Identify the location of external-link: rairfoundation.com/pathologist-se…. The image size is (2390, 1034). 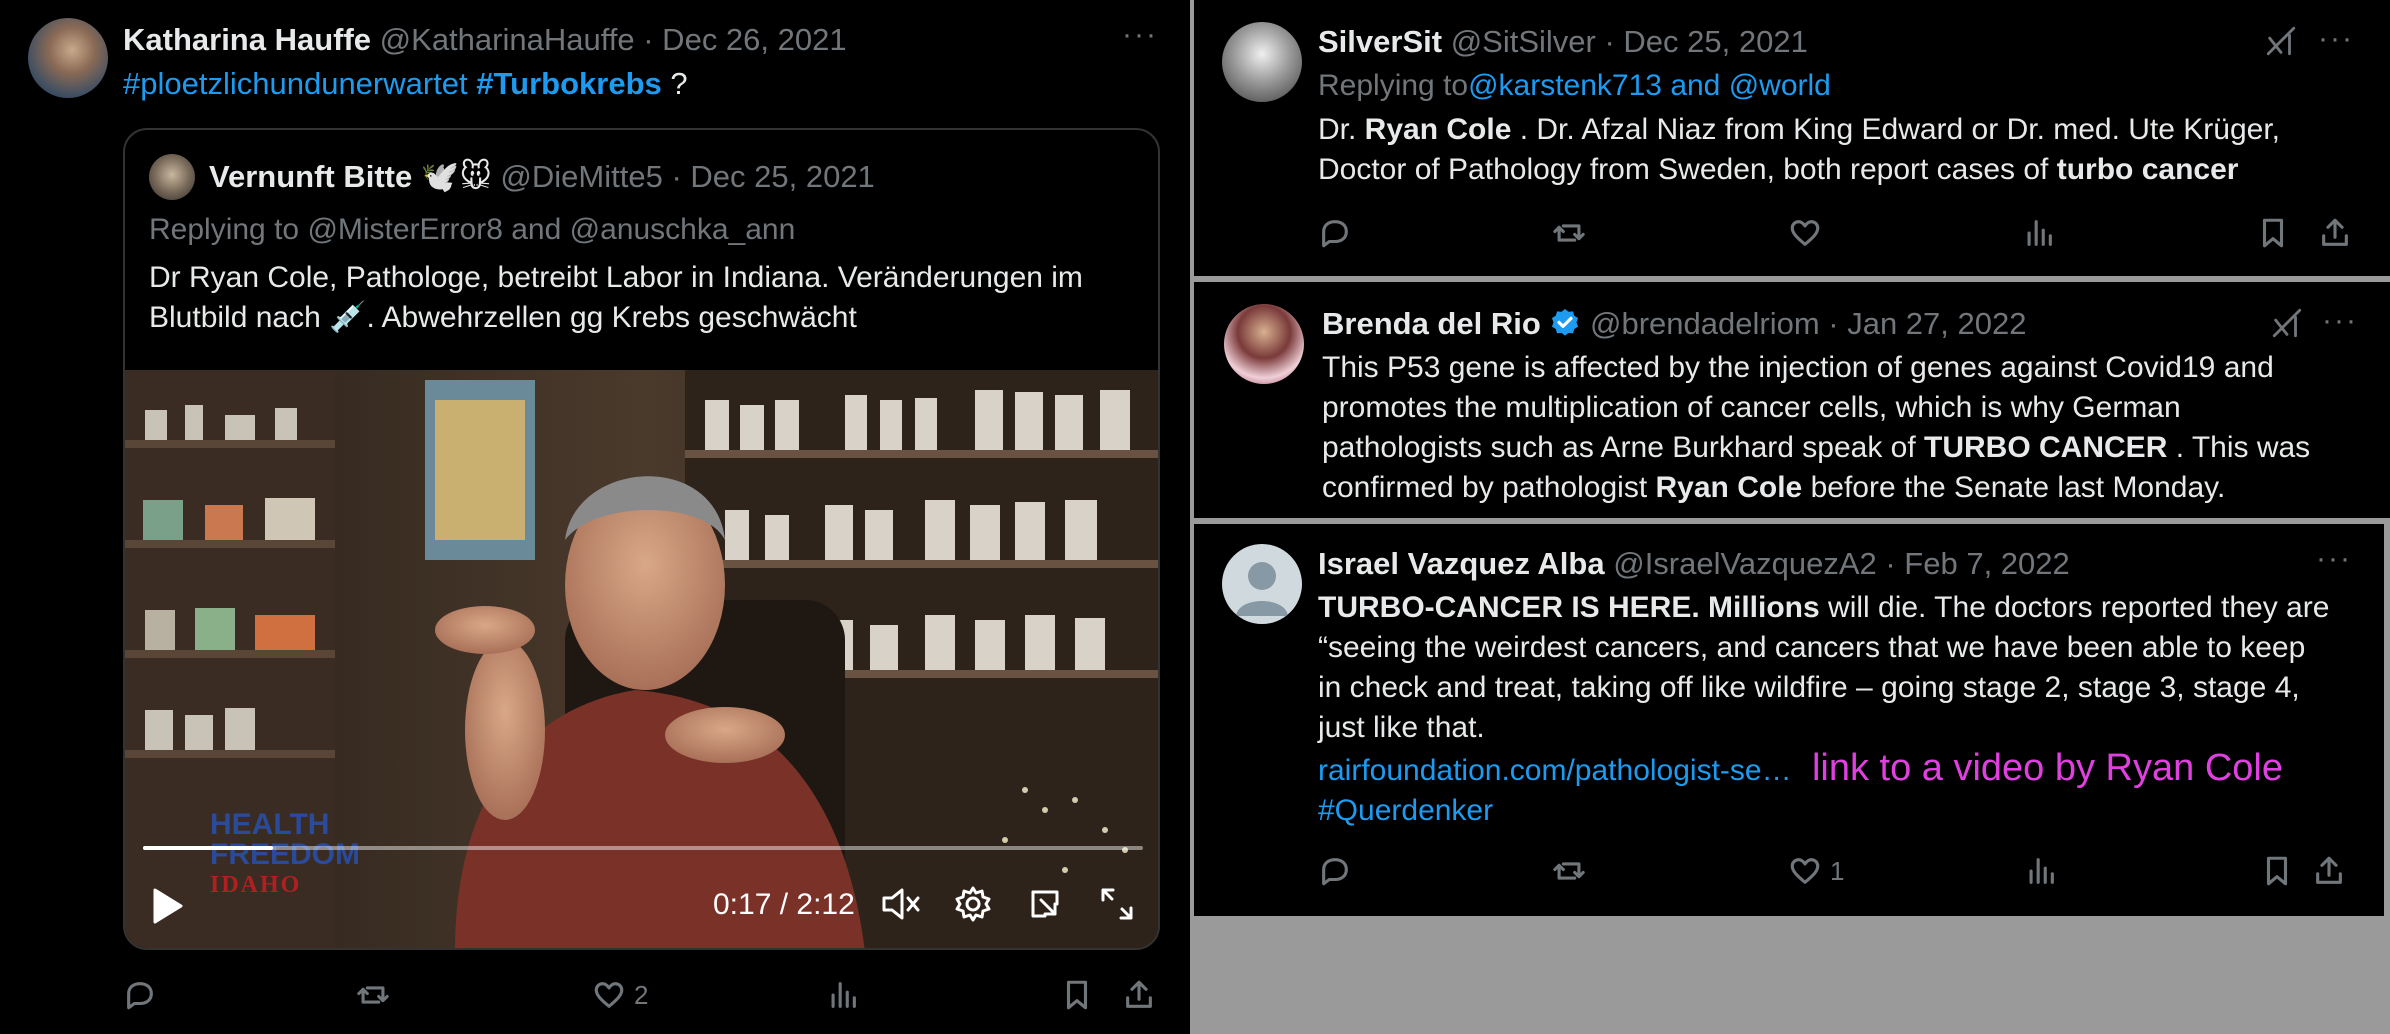
(1555, 770).